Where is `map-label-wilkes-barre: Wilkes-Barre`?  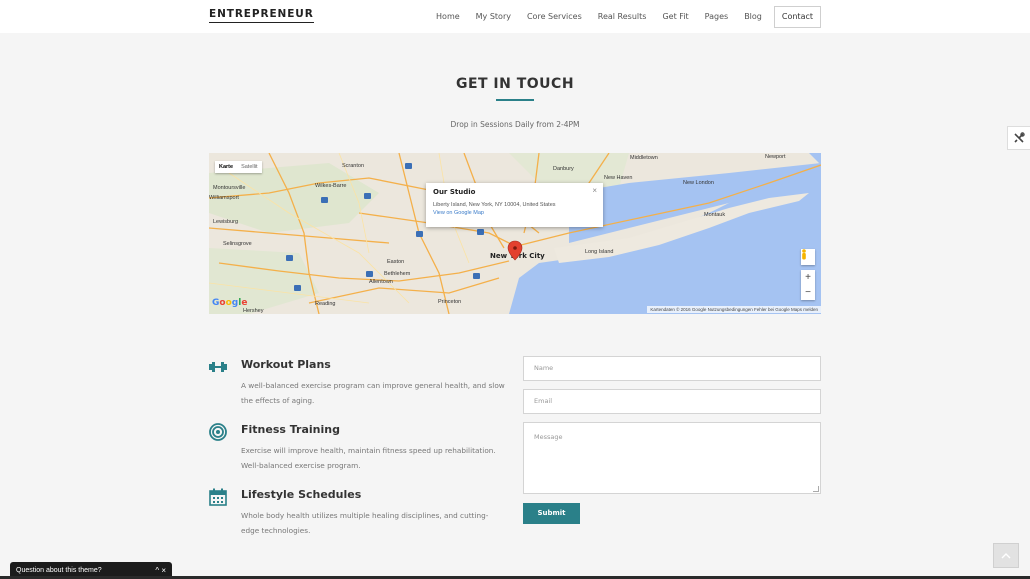 map-label-wilkes-barre: Wilkes-Barre is located at coordinates (330, 186).